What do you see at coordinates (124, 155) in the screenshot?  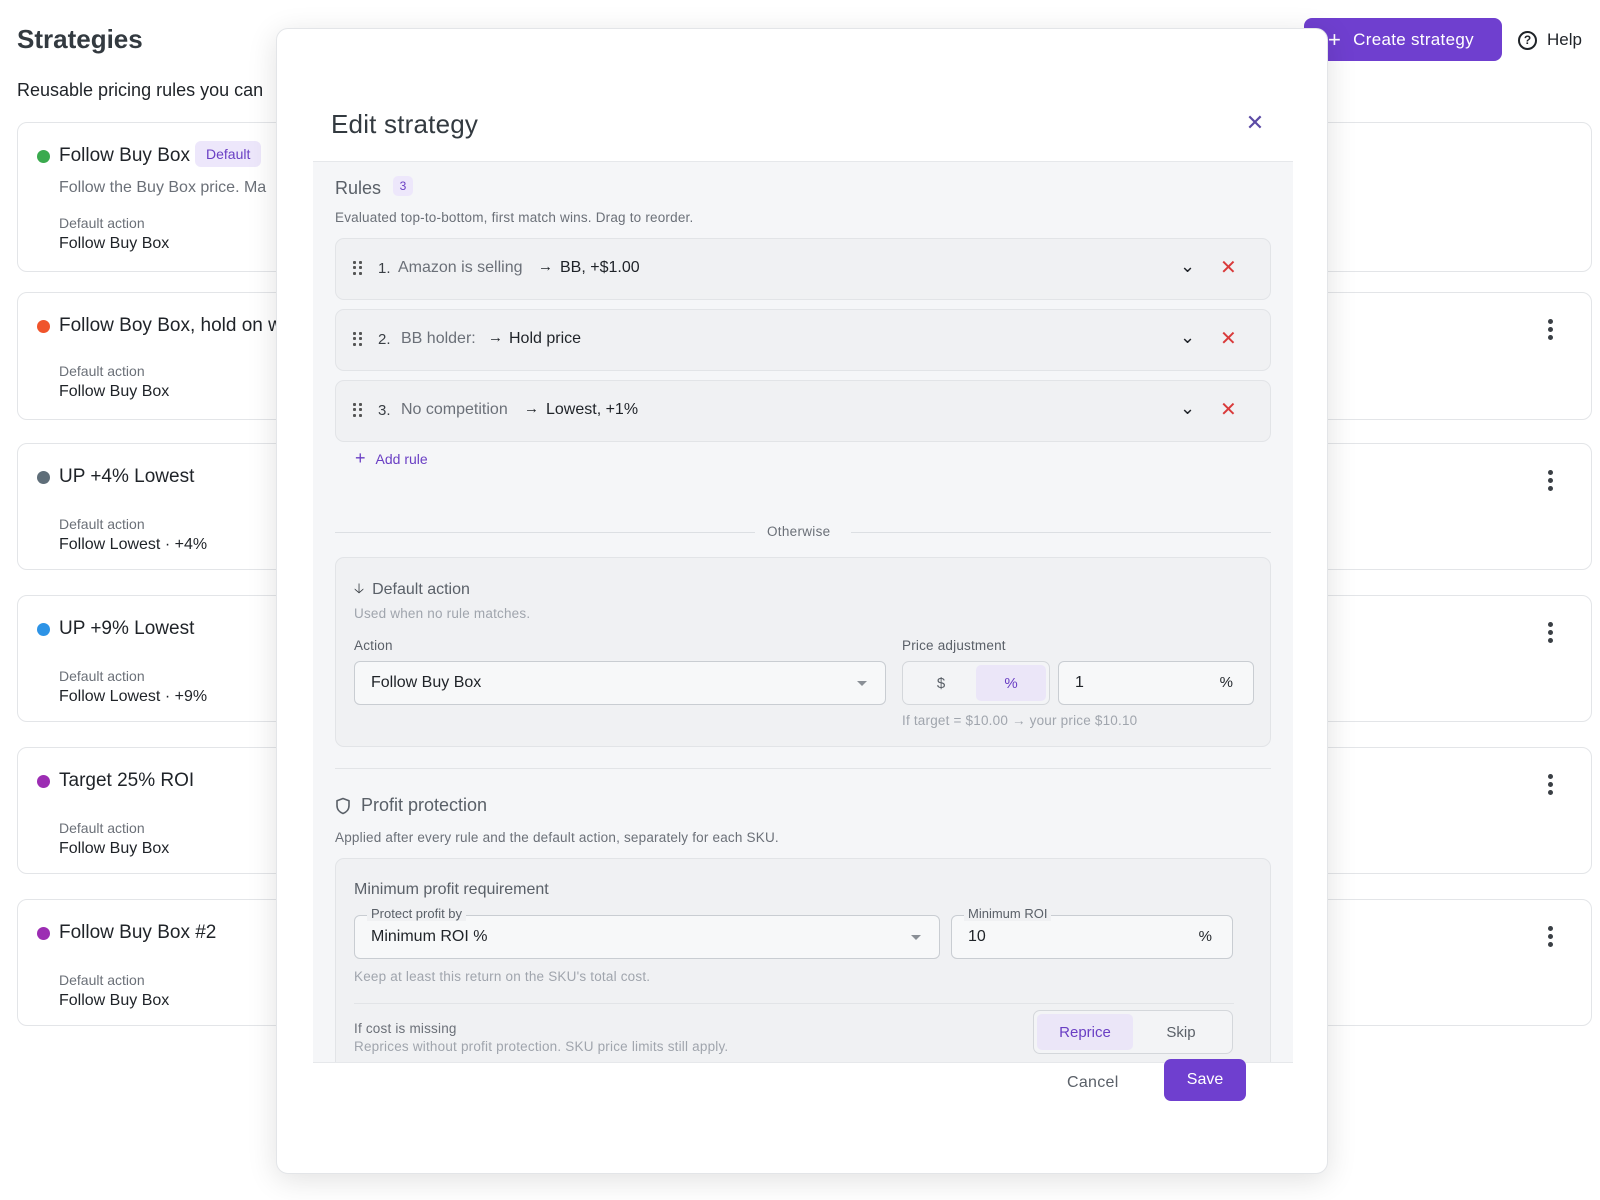 I see `strategy-name: Follow Buy Box` at bounding box center [124, 155].